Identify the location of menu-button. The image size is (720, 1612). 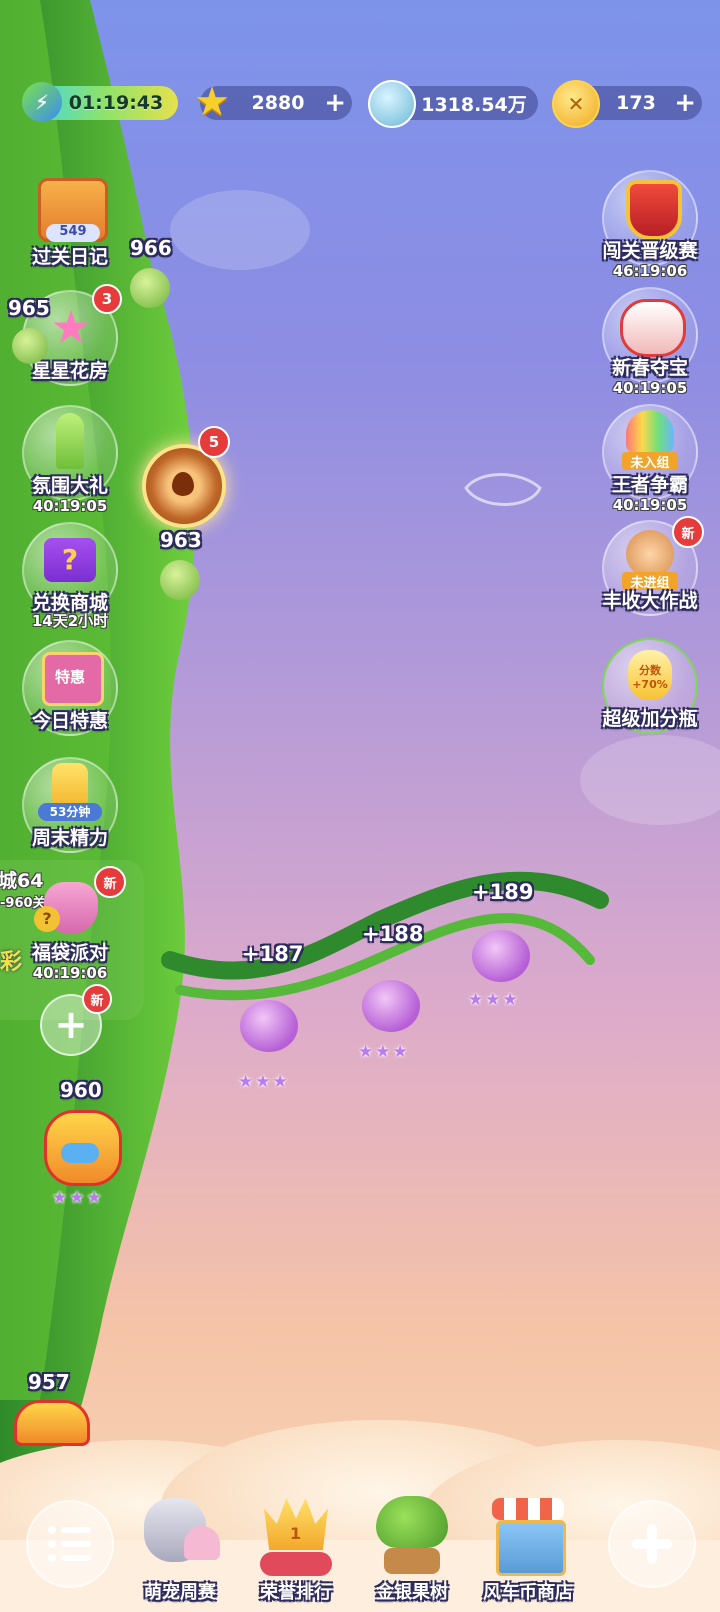
(70, 1544).